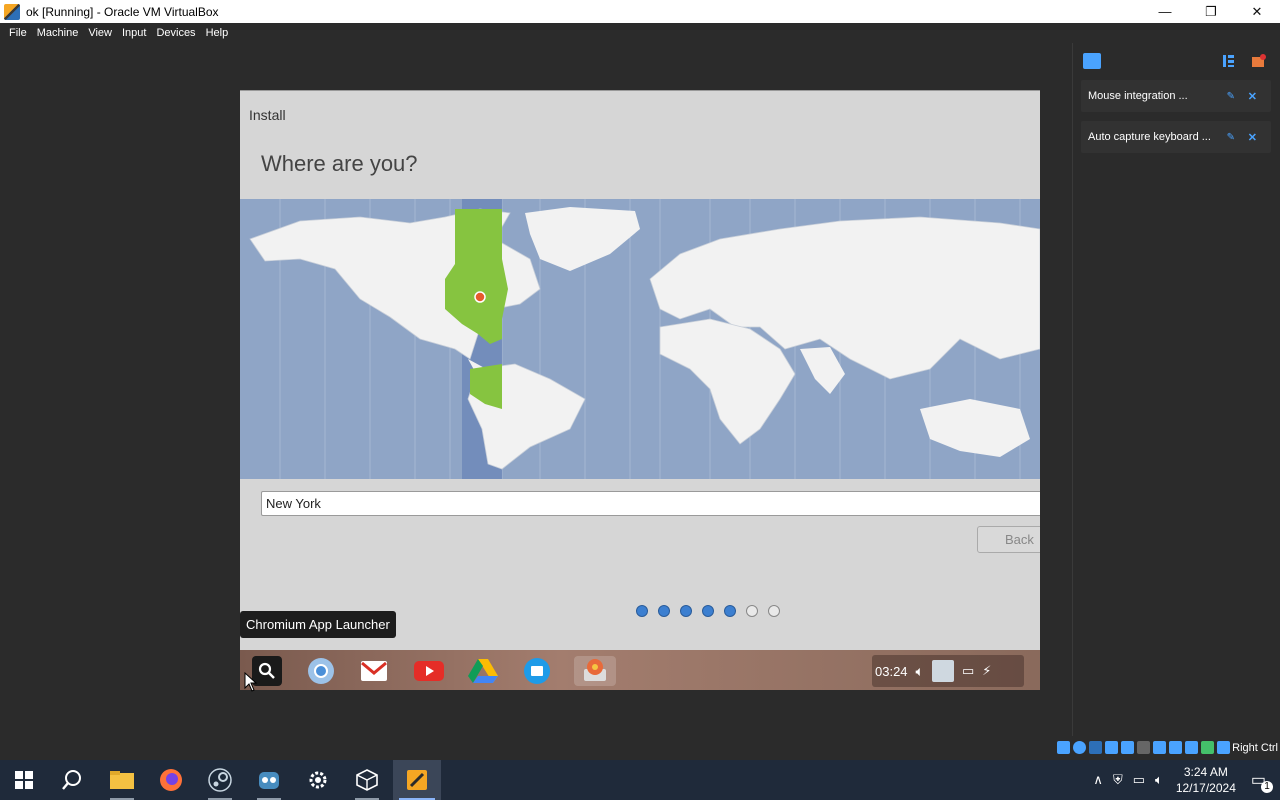 The image size is (1280, 800). What do you see at coordinates (217, 33) in the screenshot?
I see `menu-help: Help` at bounding box center [217, 33].